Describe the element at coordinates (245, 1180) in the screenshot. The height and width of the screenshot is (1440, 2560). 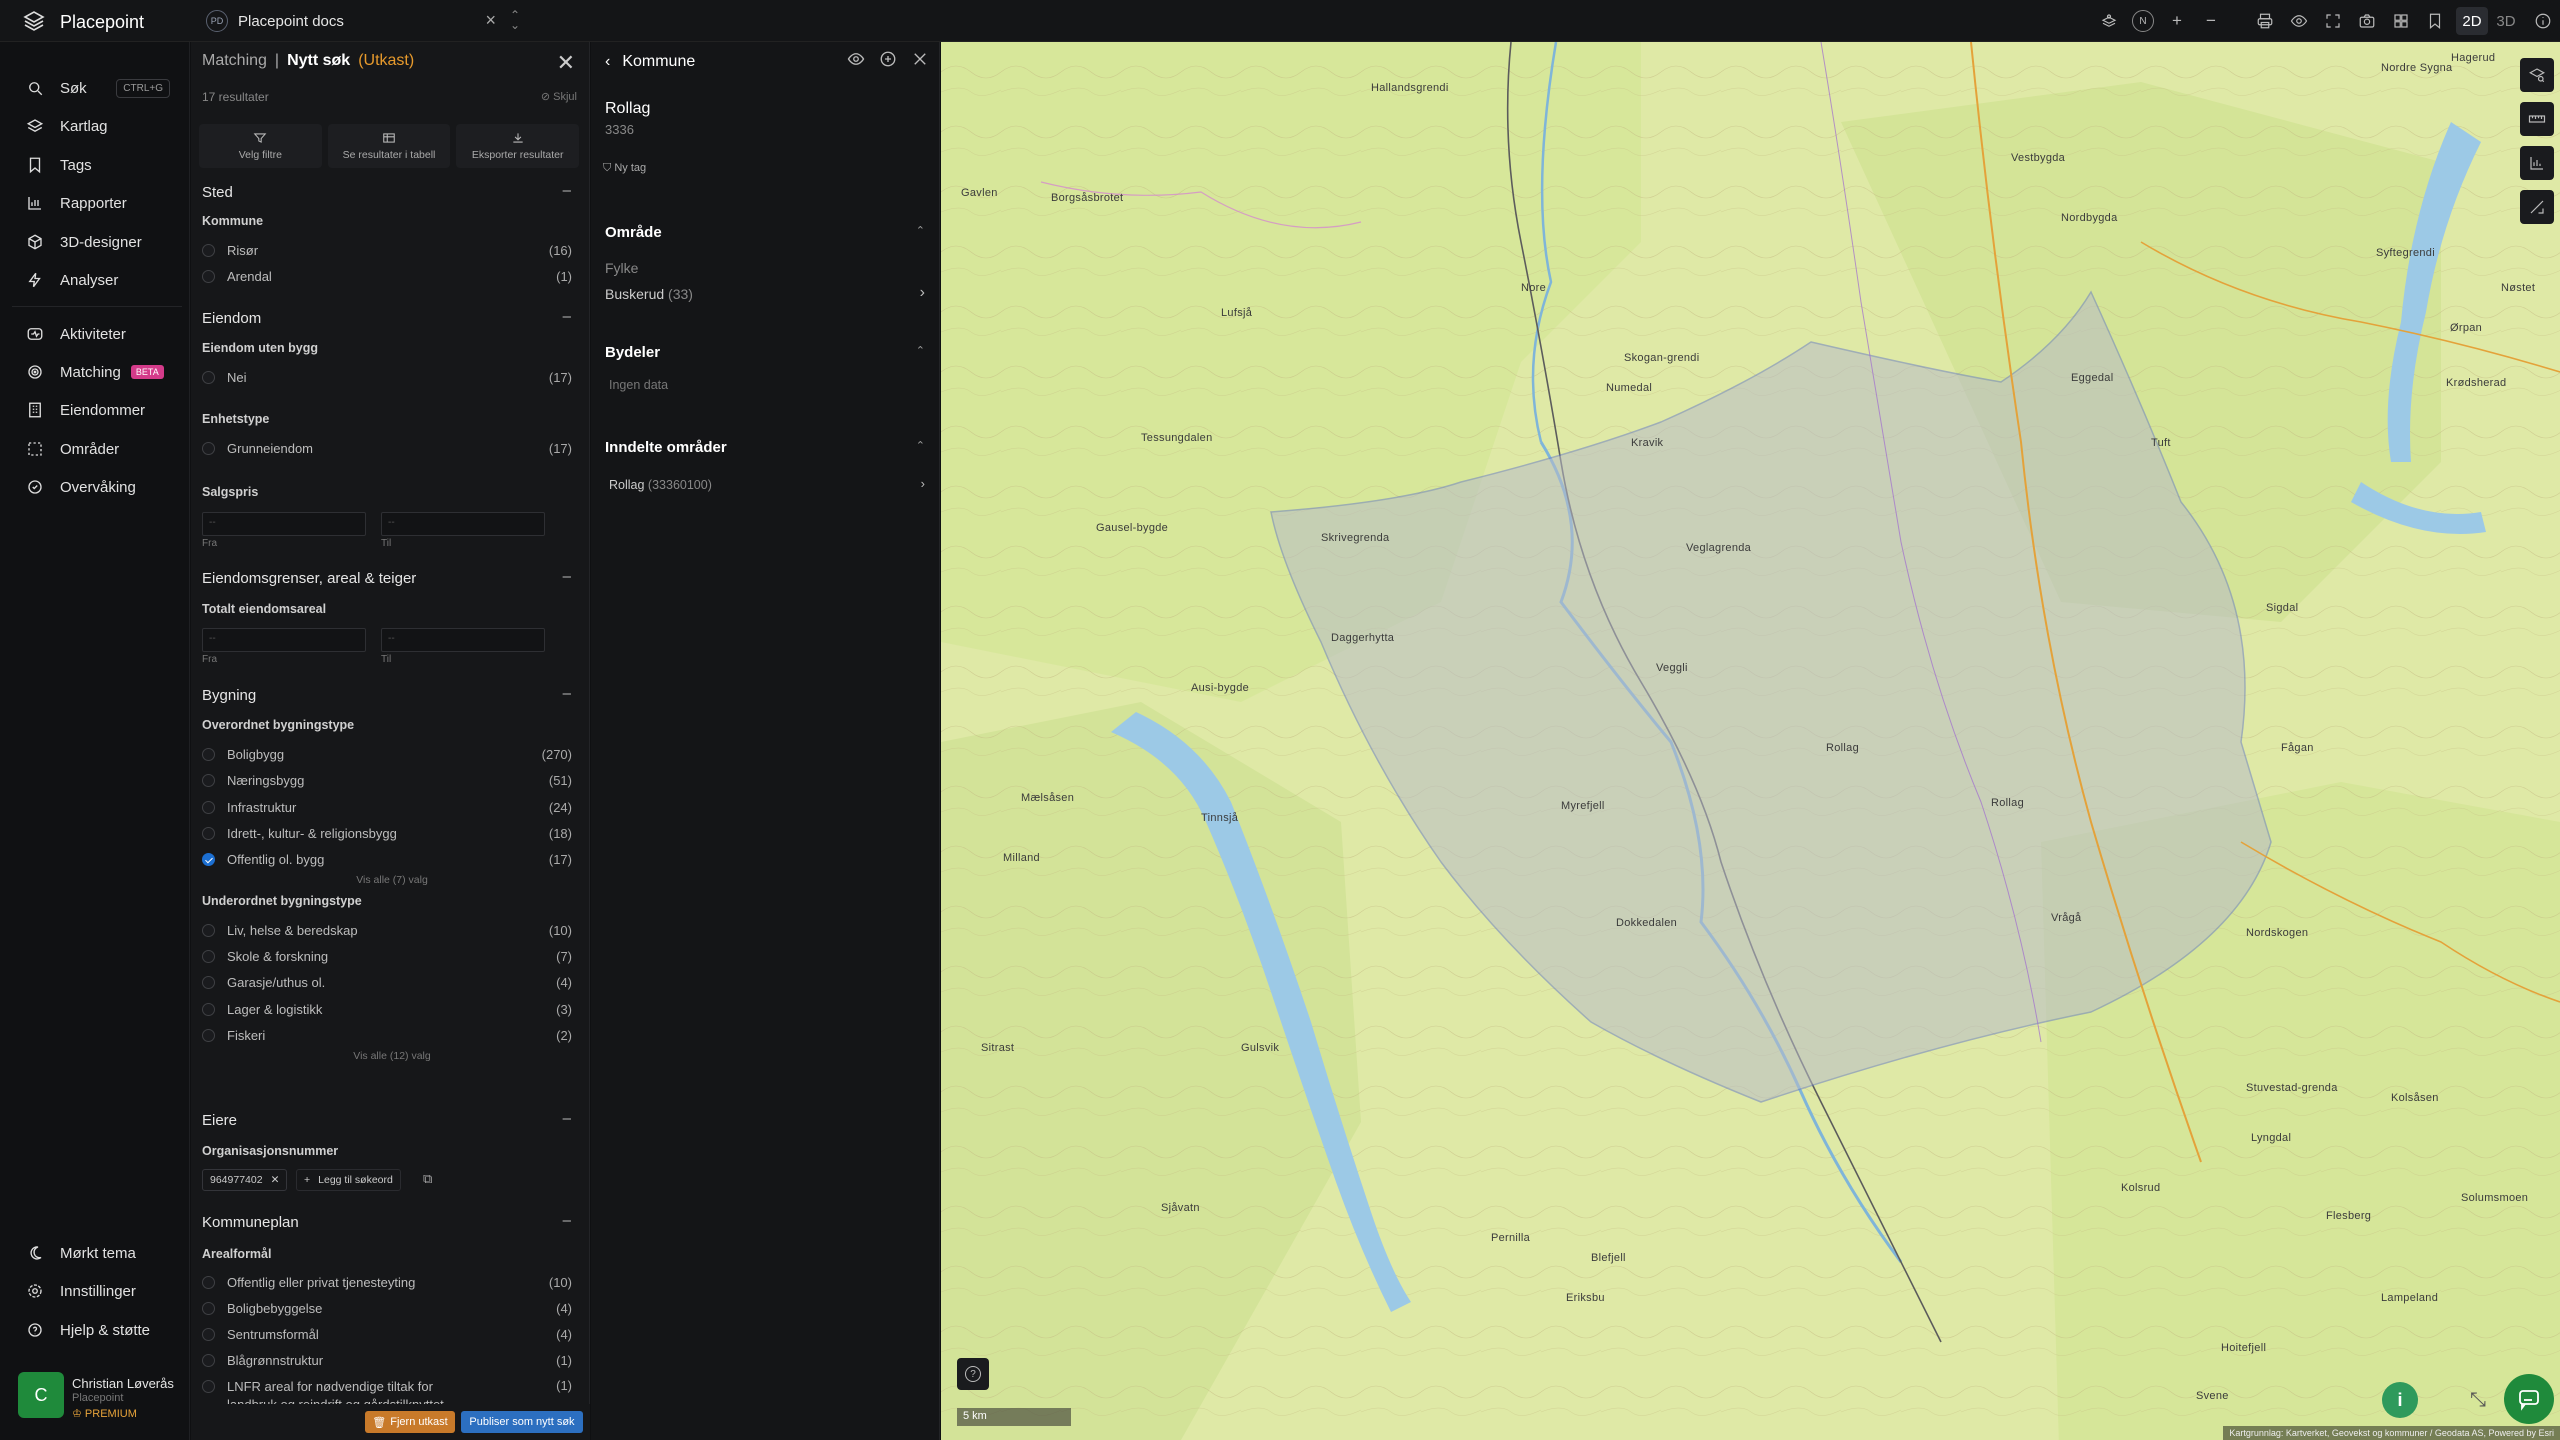
I see `org-number-chip: 964977402 ✕` at that location.